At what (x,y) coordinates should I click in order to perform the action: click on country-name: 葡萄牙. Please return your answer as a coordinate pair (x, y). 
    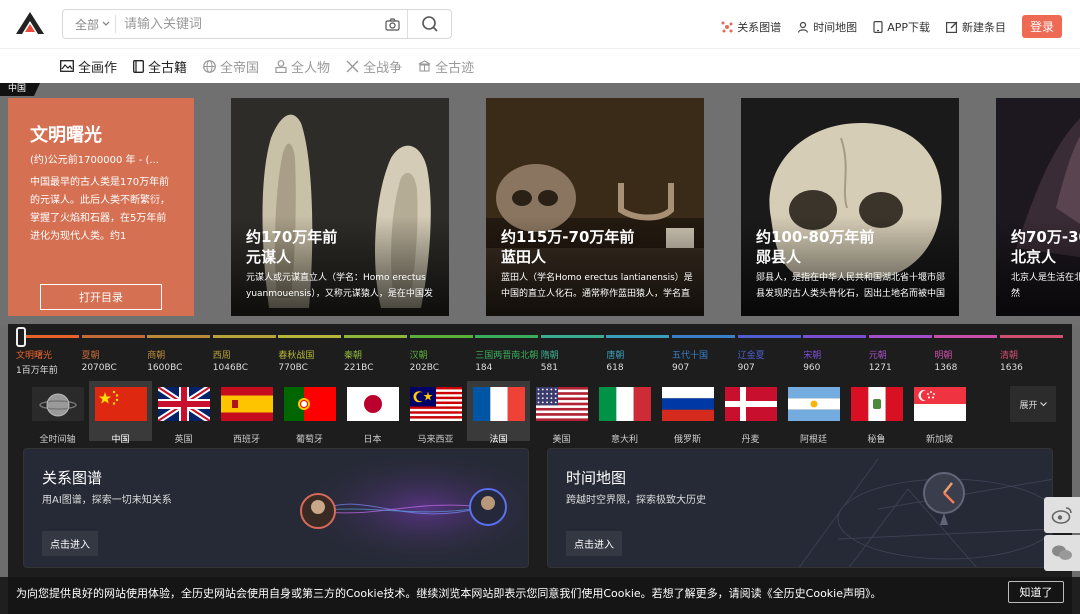
    Looking at the image, I should click on (309, 440).